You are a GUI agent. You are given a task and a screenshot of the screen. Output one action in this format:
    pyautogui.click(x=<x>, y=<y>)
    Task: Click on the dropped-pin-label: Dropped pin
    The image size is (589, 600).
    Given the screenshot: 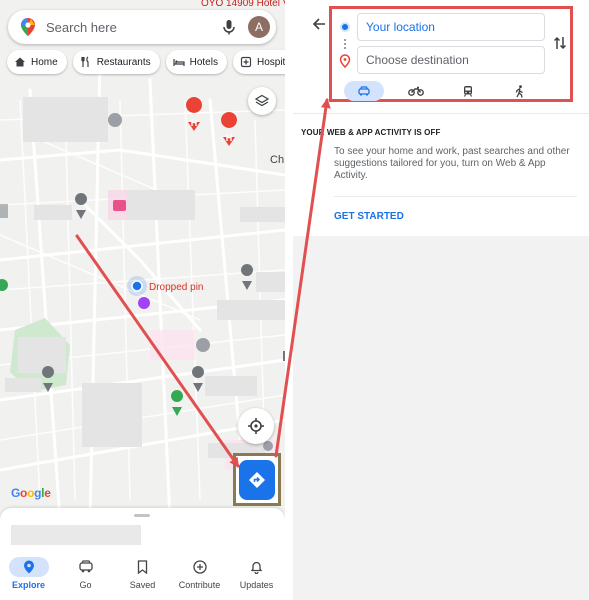 What is the action you would take?
    pyautogui.click(x=176, y=287)
    